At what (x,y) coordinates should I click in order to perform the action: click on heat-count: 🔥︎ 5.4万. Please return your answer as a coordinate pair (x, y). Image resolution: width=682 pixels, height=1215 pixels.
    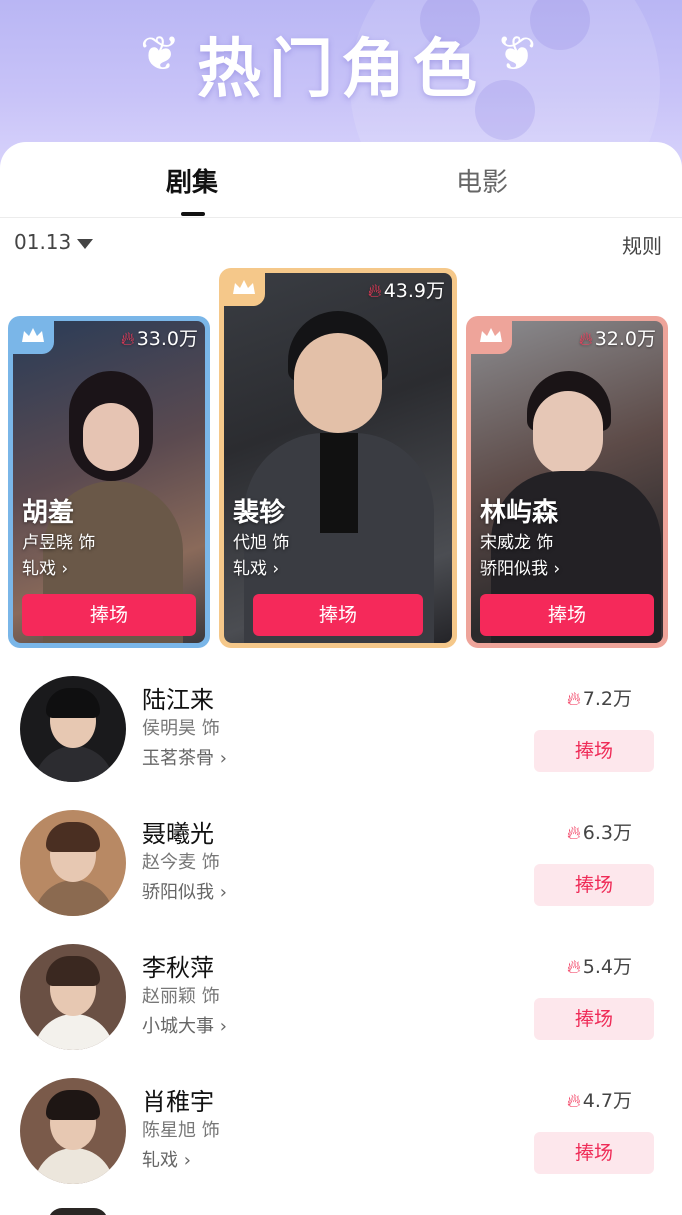
    Looking at the image, I should click on (599, 967).